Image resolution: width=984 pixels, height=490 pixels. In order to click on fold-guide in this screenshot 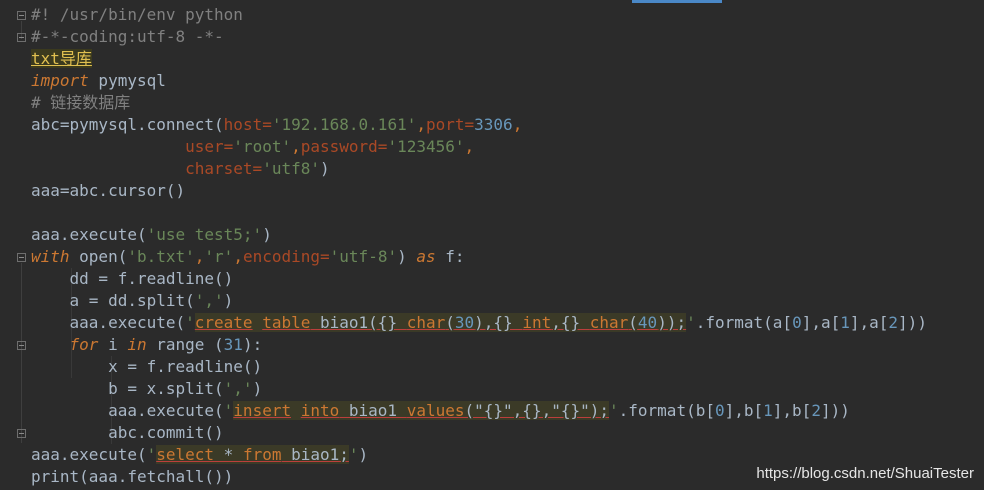, I will do `click(21, 353)`.